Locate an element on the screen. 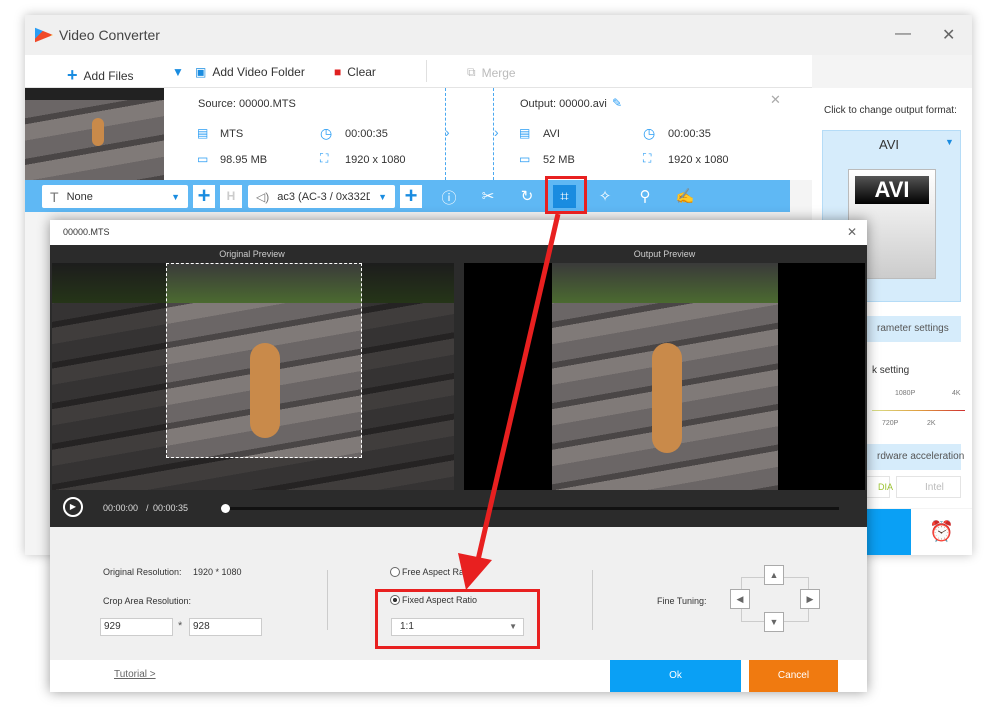 Image resolution: width=1000 pixels, height=712 pixels. arrow-head is located at coordinates (475, 571).